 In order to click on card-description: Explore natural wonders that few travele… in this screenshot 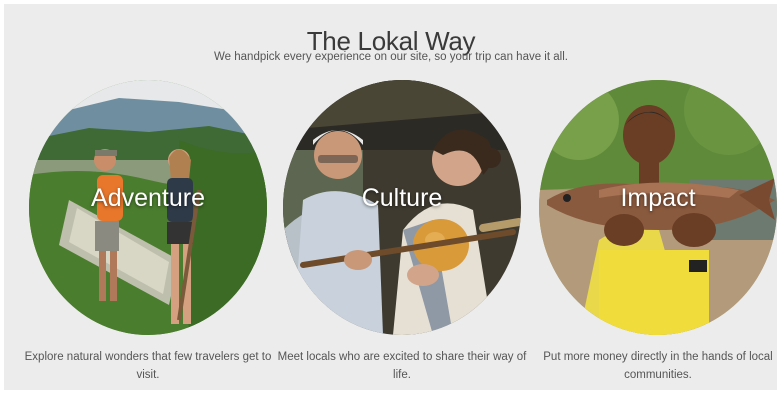, I will do `click(148, 366)`.